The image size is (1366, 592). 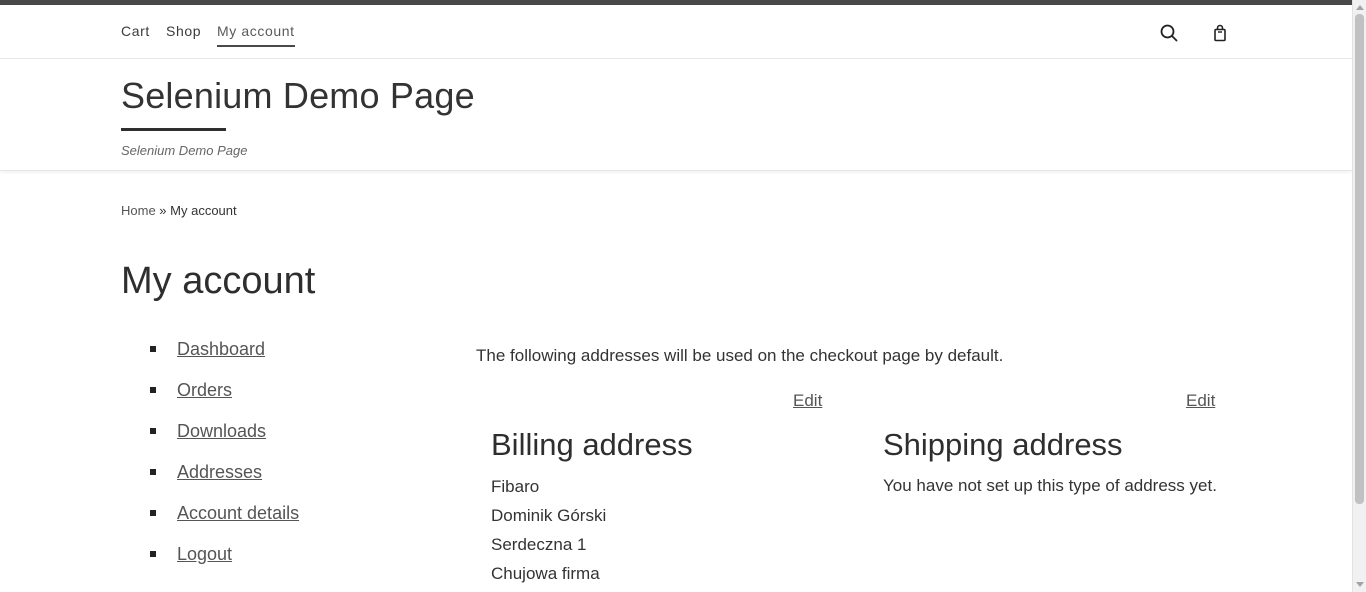 I want to click on site-tagline: Selenium Demo Page, so click(x=184, y=150).